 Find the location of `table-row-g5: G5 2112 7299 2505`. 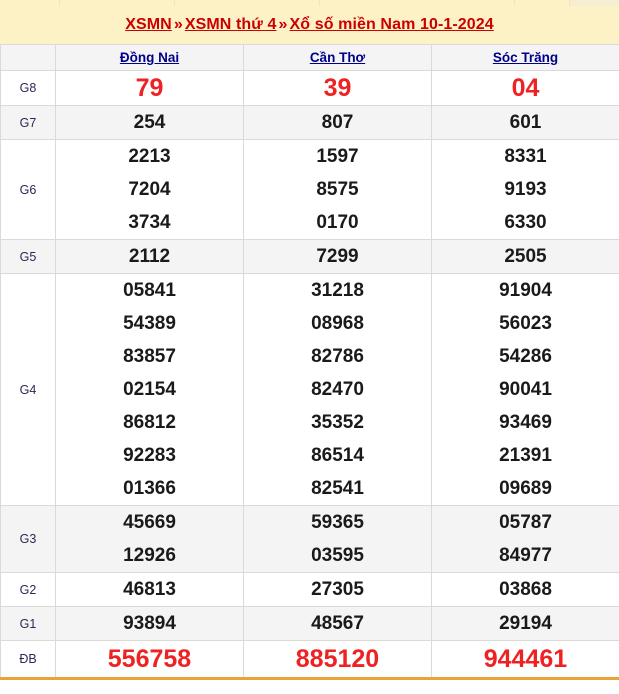

table-row-g5: G5 2112 7299 2505 is located at coordinates (309, 256).